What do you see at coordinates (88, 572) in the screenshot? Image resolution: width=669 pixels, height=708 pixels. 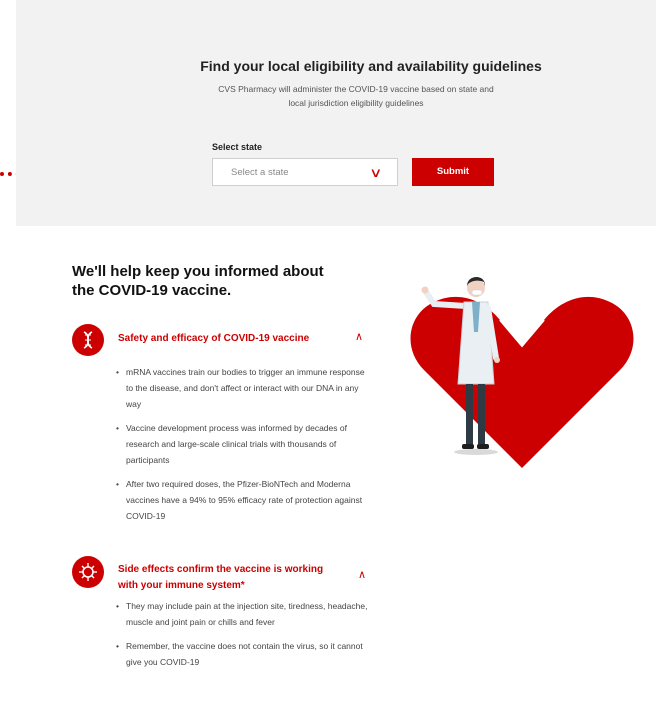 I see `virus-icon` at bounding box center [88, 572].